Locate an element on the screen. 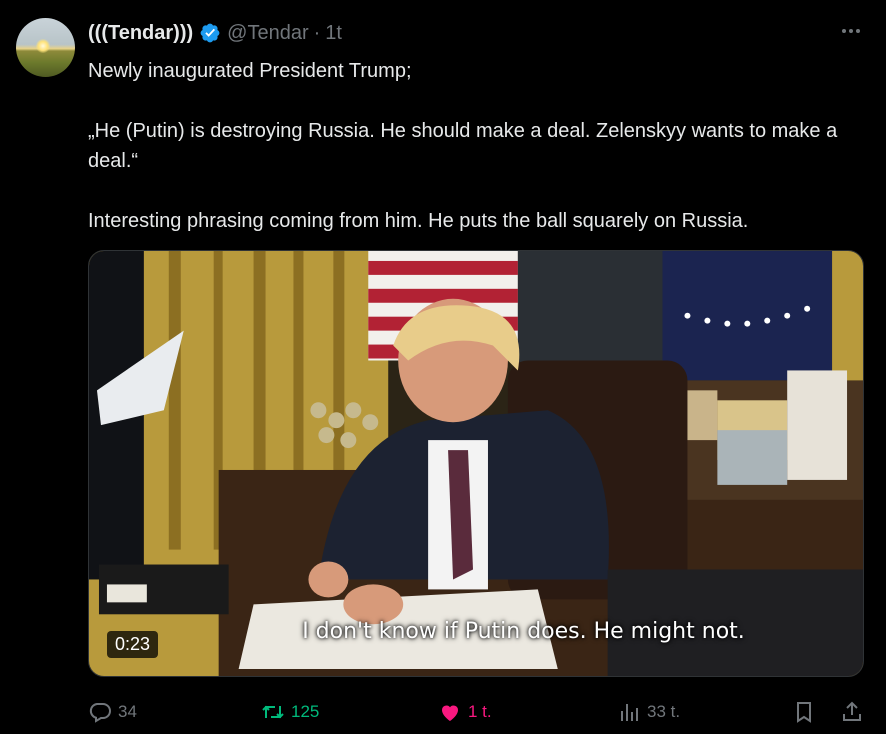  like-icon is located at coordinates (450, 713).